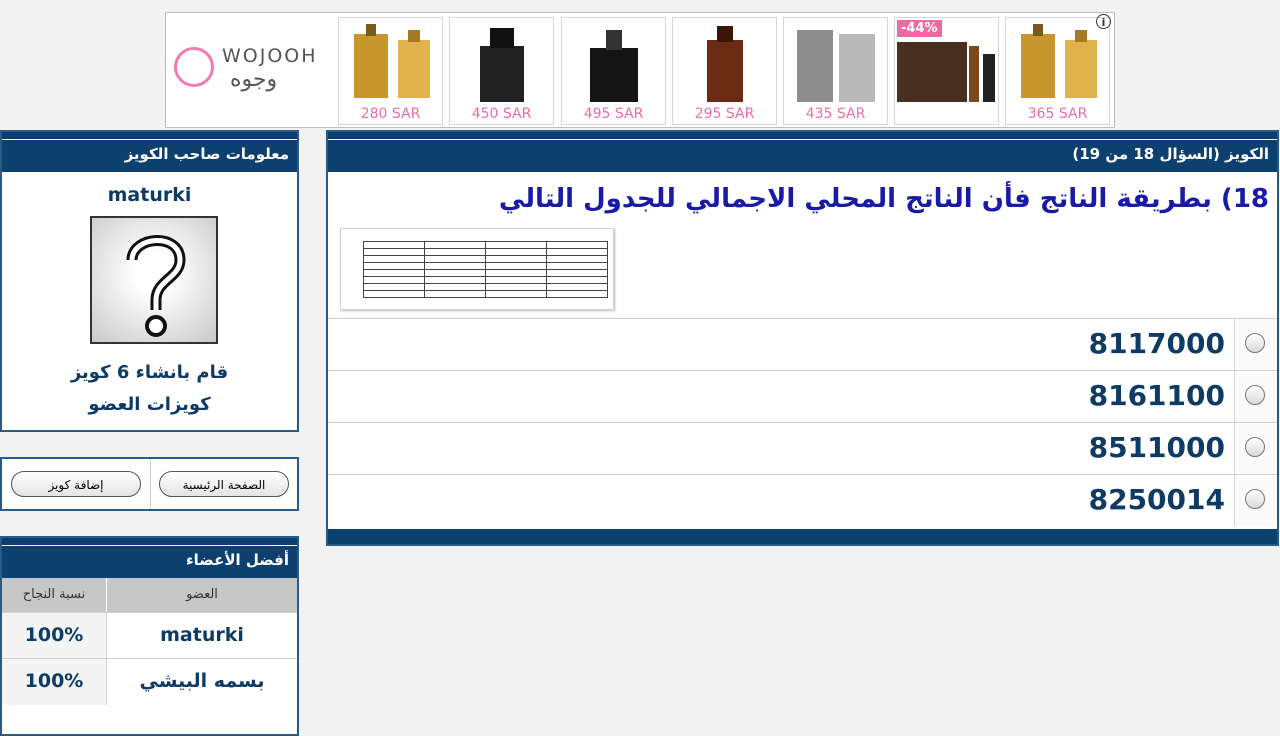 This screenshot has width=1280, height=736. Describe the element at coordinates (149, 372) in the screenshot. I see `owner-quiz-count: قام بانشاء 6 كويز` at that location.